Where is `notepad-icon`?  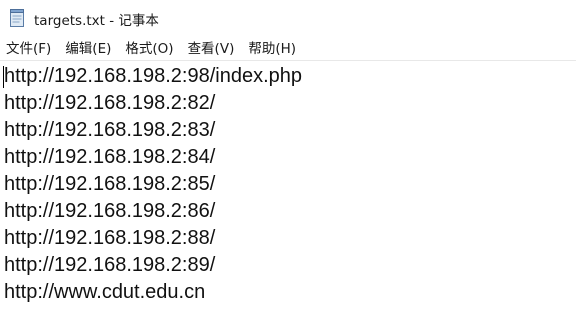 notepad-icon is located at coordinates (17, 18).